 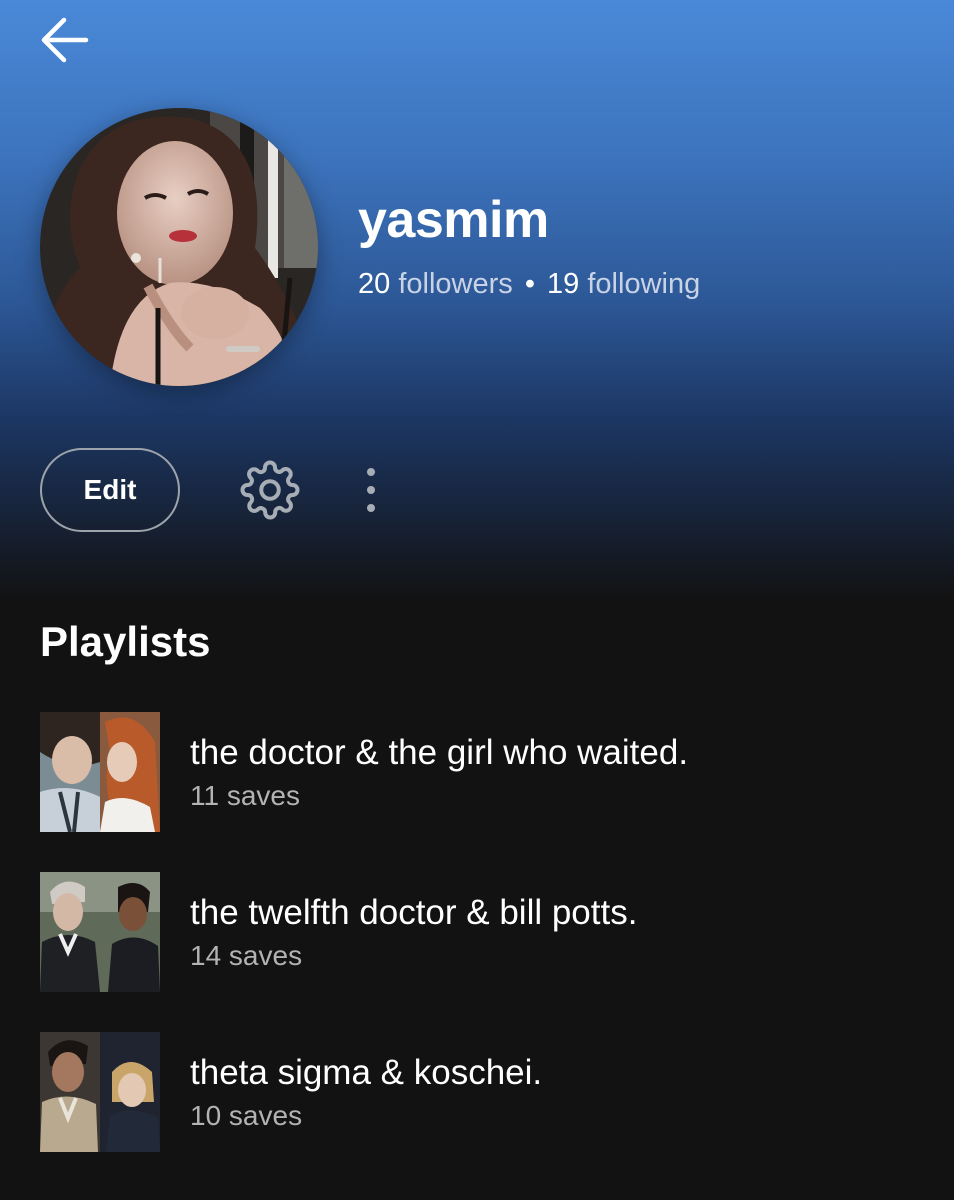 What do you see at coordinates (110, 490) in the screenshot?
I see `edit-button: Edit` at bounding box center [110, 490].